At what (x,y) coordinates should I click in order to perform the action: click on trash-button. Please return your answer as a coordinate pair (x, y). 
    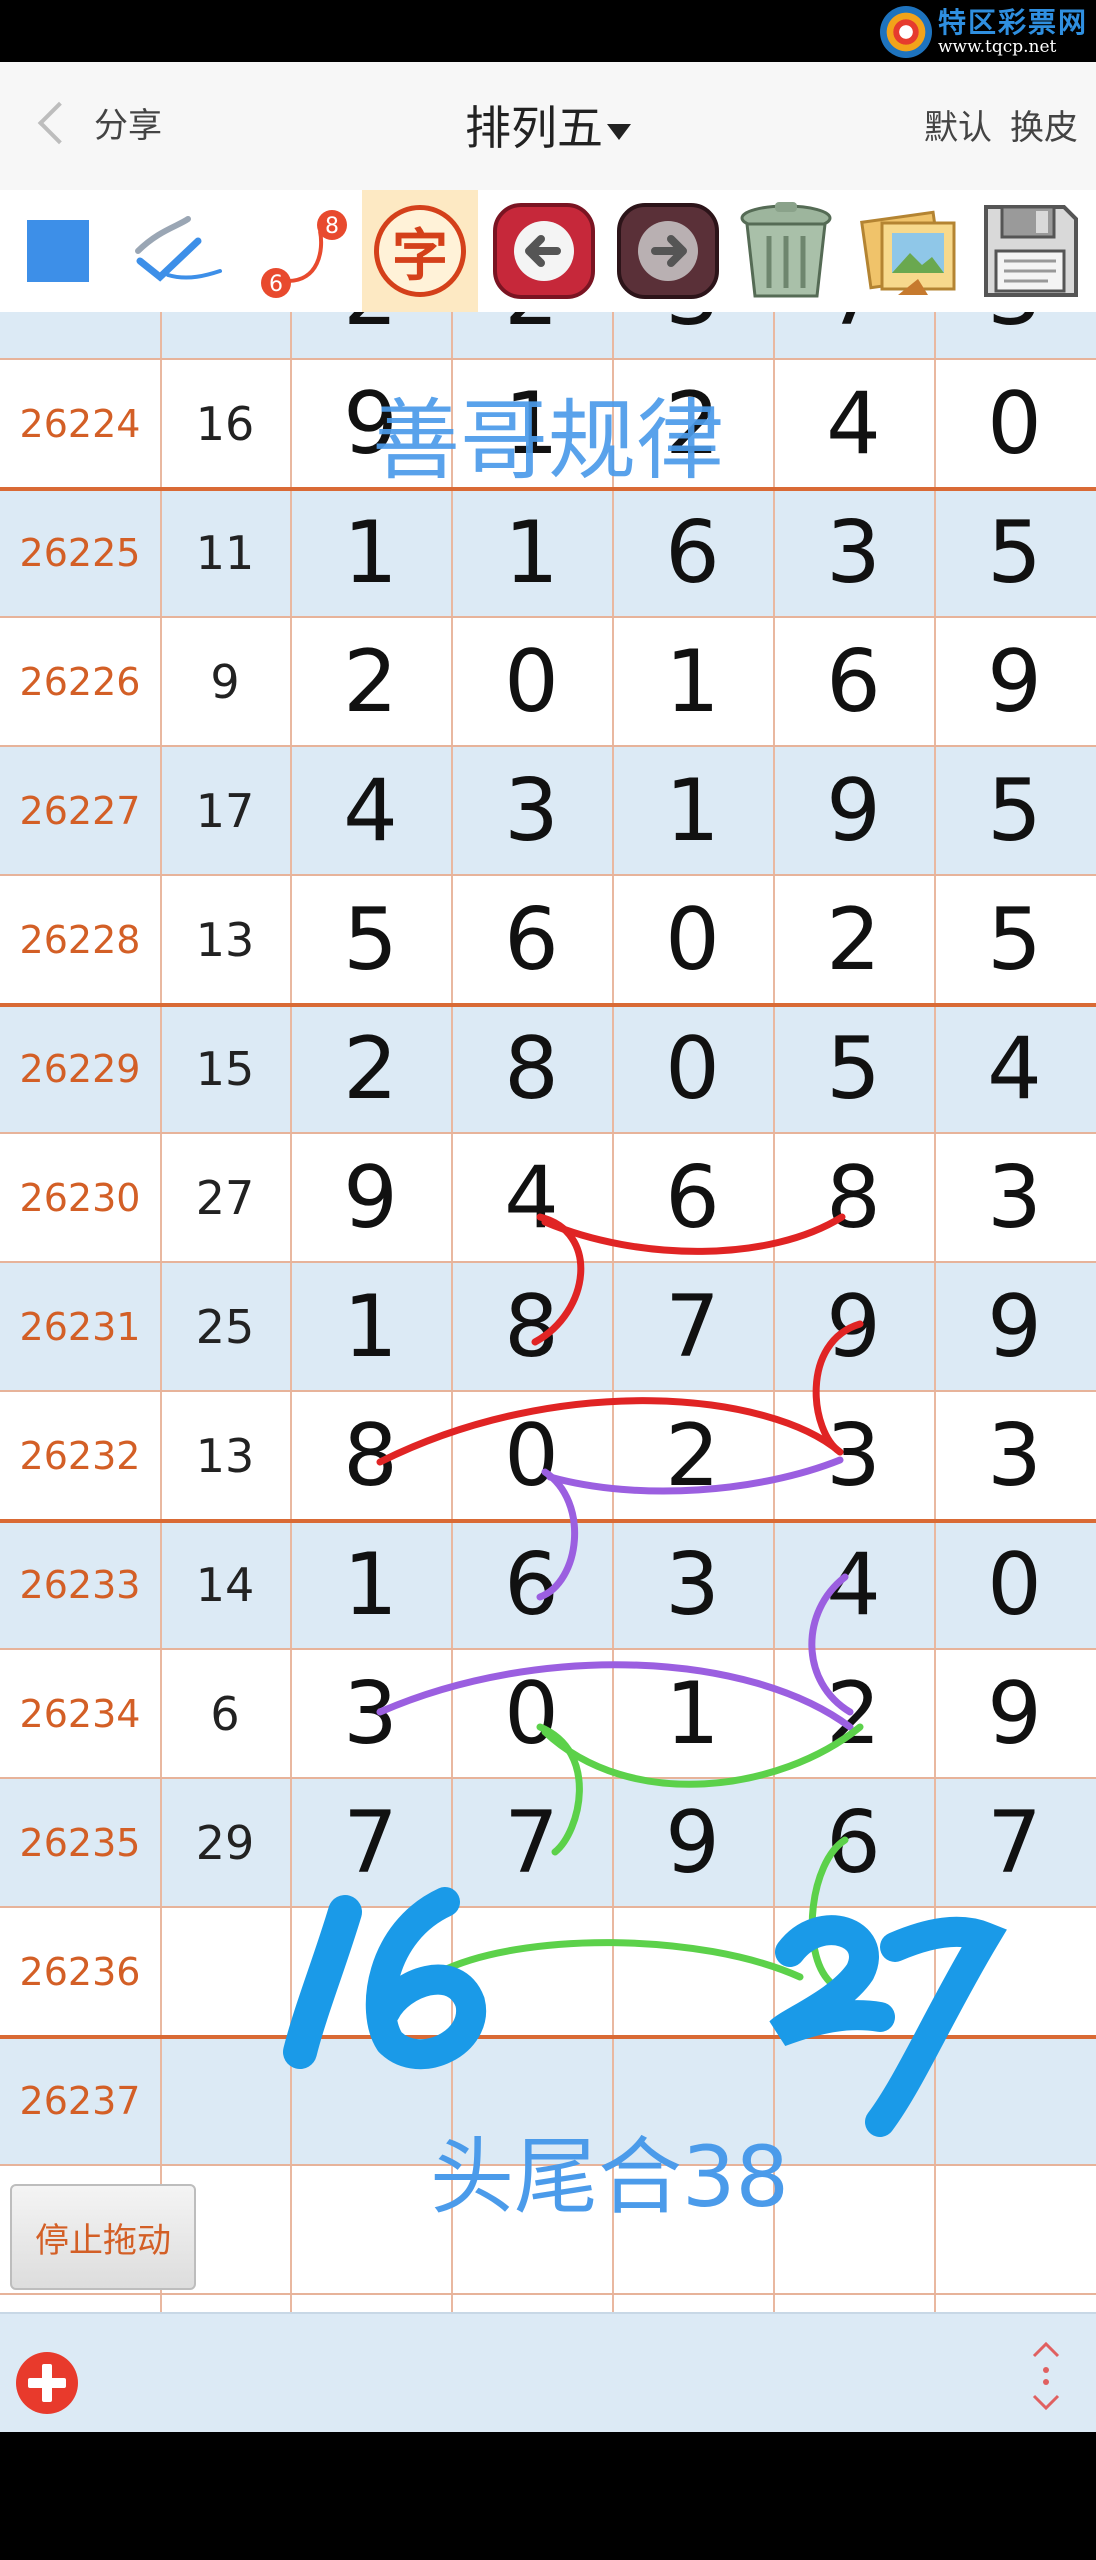
    Looking at the image, I should click on (786, 251).